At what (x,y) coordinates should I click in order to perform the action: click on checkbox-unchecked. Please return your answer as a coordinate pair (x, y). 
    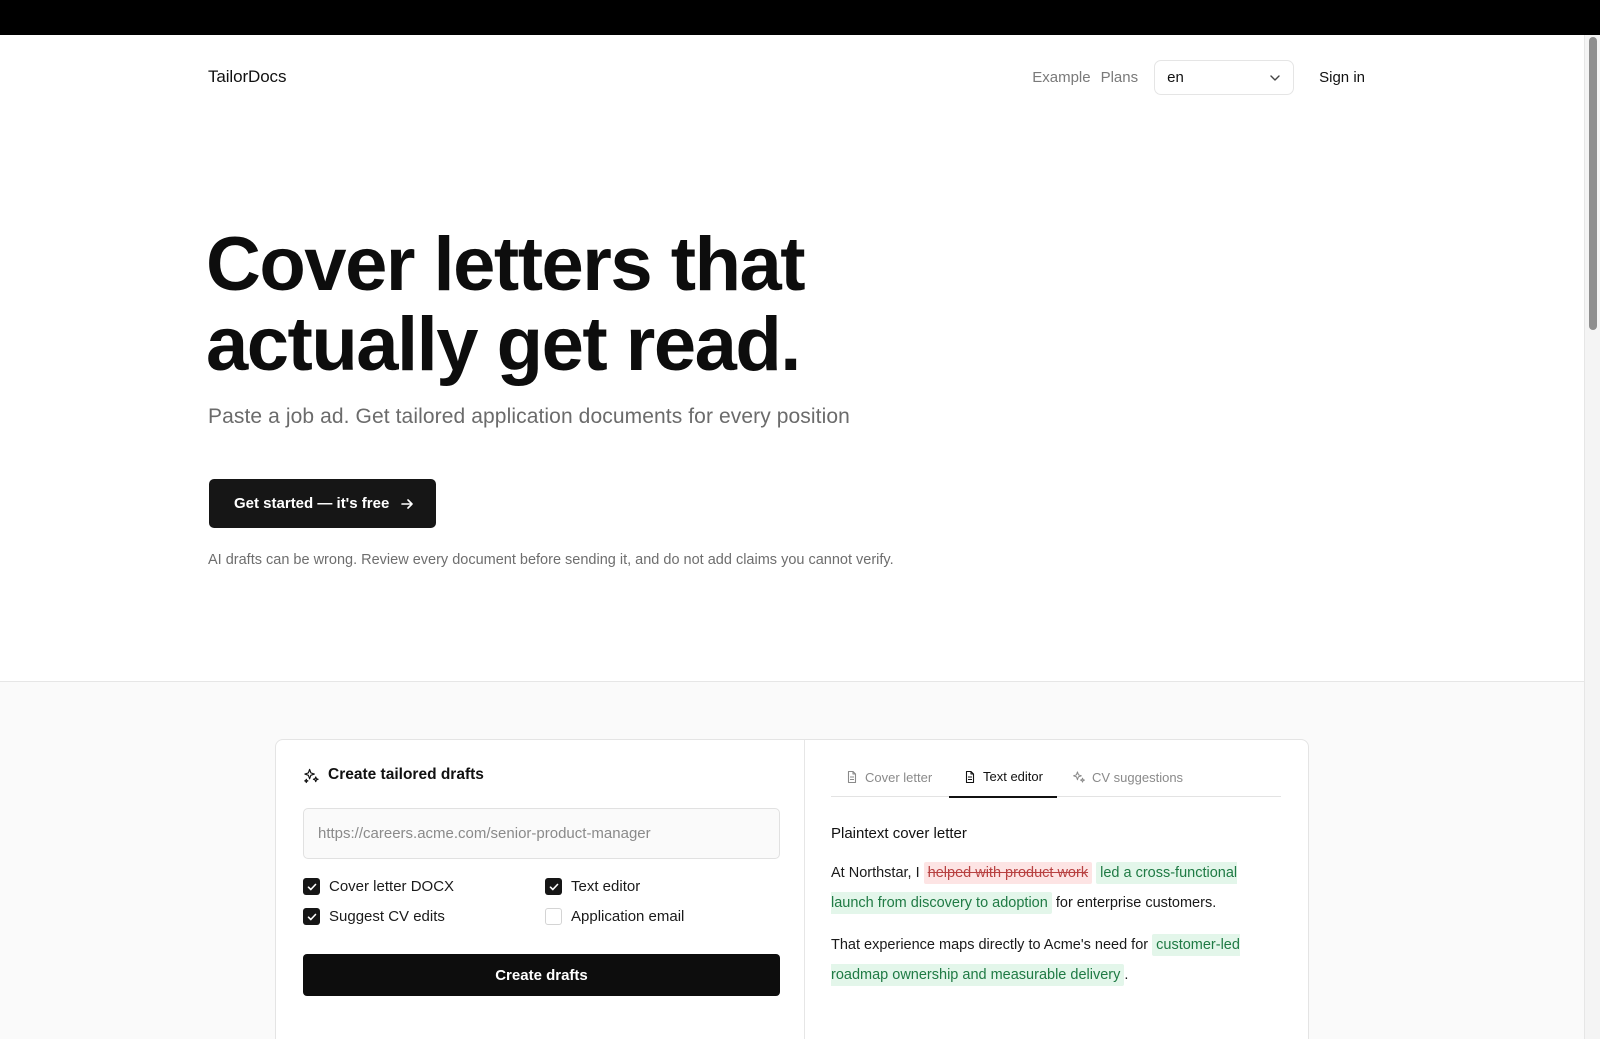
    Looking at the image, I should click on (553, 916).